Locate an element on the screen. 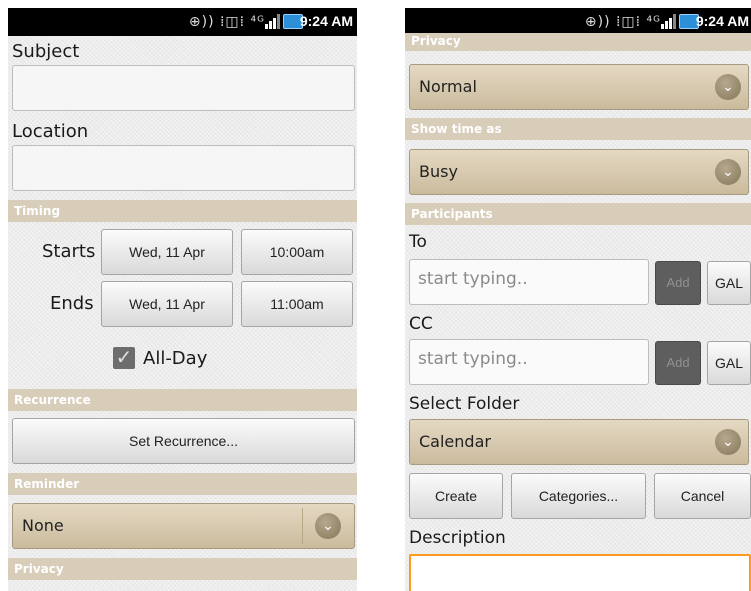 Image resolution: width=751 pixels, height=591 pixels. participants-header: Participants is located at coordinates (578, 214).